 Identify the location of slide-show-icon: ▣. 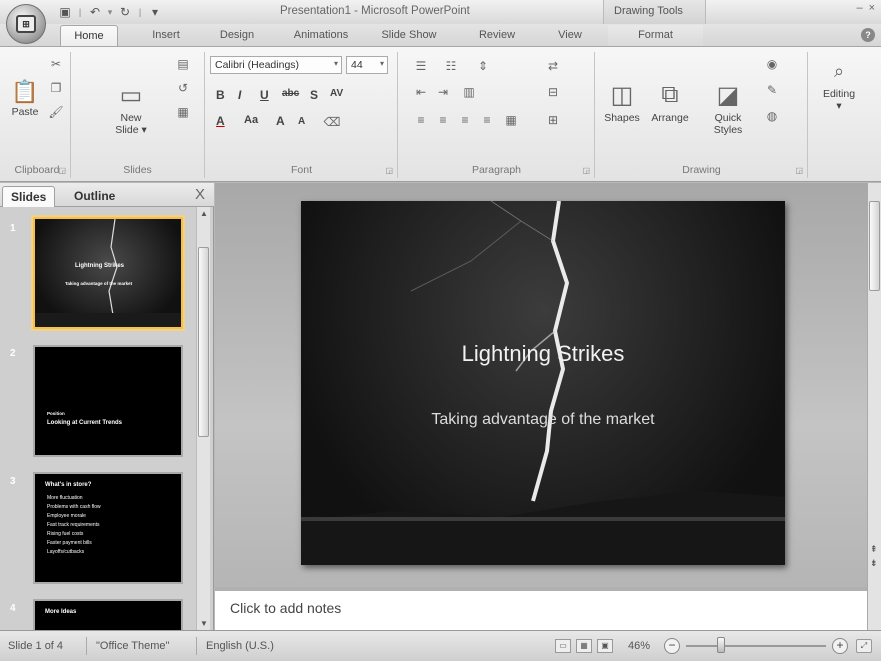
(605, 646).